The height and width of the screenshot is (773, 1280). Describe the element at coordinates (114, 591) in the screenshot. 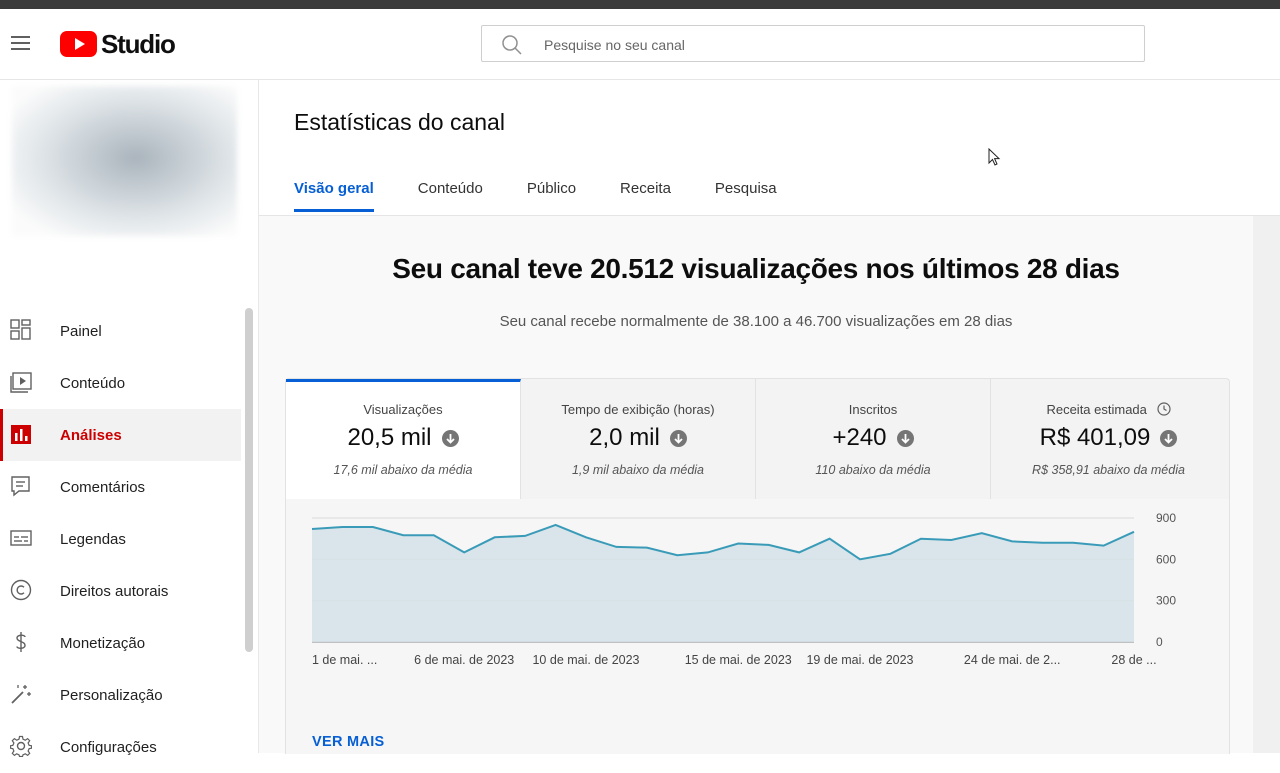

I see `sidebar-item-label: Direitos autorais` at that location.